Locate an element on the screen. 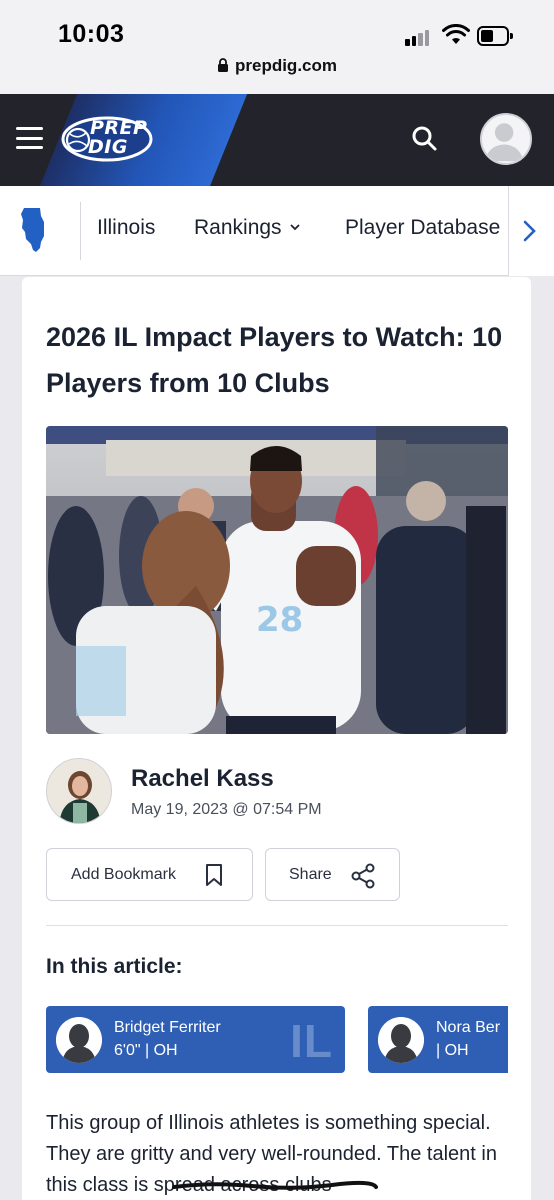 The height and width of the screenshot is (1200, 554). subnav-divider is located at coordinates (80, 231).